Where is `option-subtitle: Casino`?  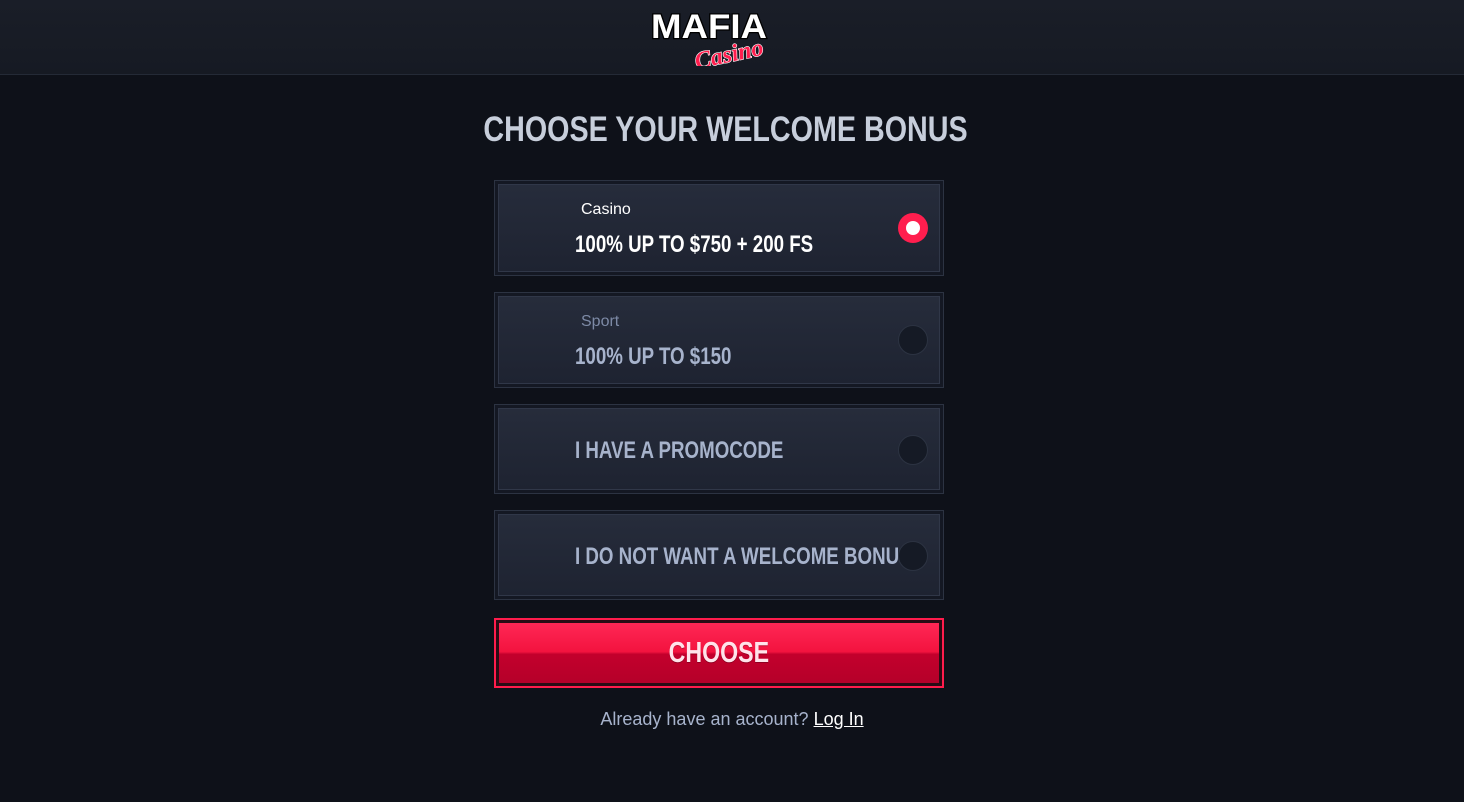
option-subtitle: Casino is located at coordinates (606, 209).